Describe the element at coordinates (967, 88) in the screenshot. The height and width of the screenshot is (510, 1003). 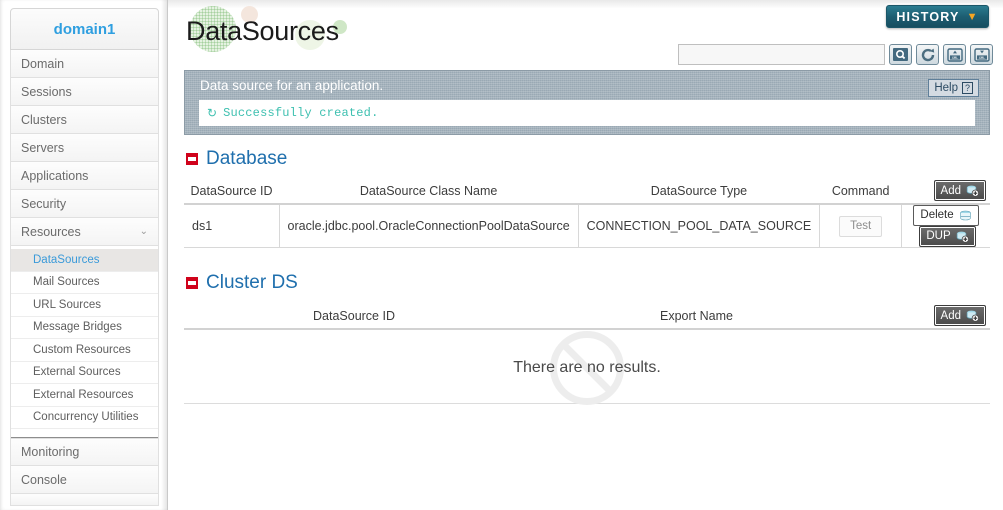
I see `question-mark-icon: ?` at that location.